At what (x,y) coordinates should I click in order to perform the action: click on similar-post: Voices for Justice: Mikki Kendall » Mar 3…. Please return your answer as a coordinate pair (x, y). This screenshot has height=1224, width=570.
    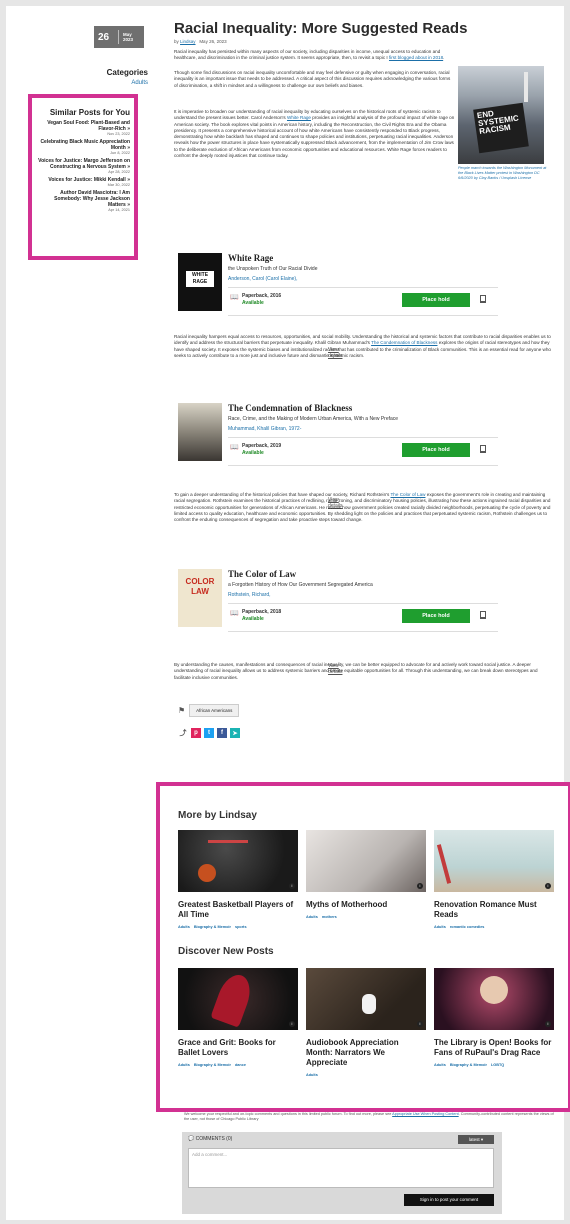
    Looking at the image, I should click on (83, 182).